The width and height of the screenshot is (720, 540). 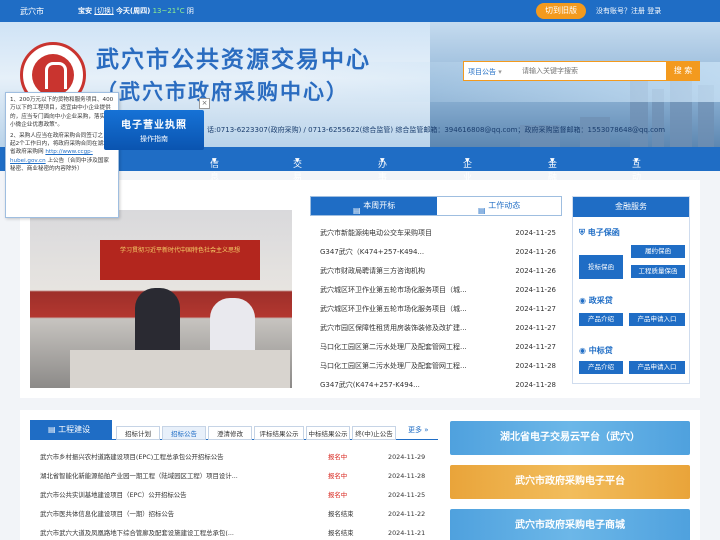 I want to click on tab-award-result: 中标结果公示, so click(x=328, y=433).